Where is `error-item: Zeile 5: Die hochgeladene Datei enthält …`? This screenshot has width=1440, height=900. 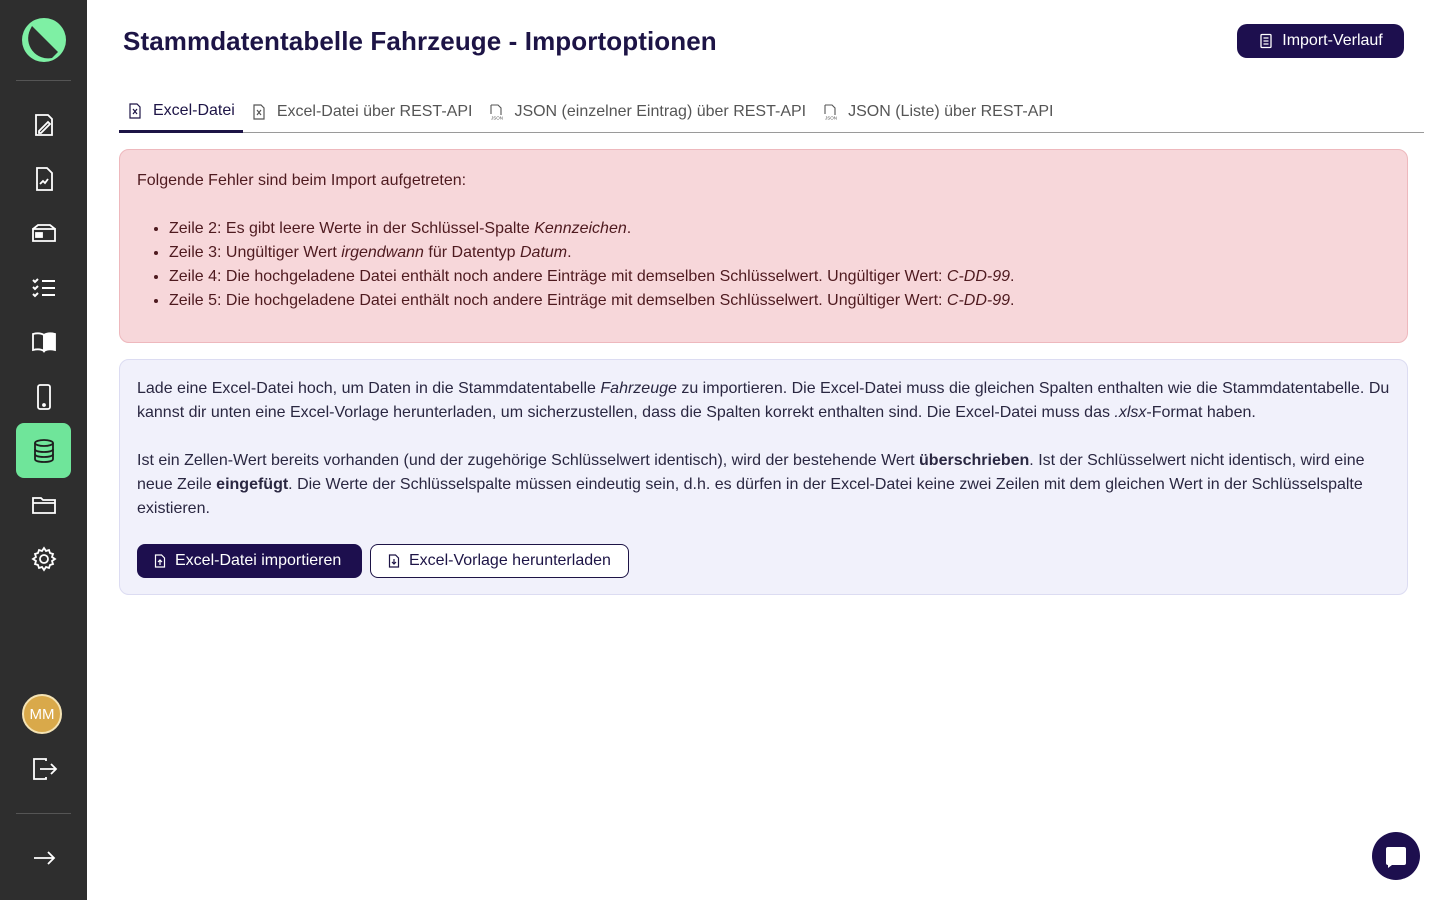 error-item: Zeile 5: Die hochgeladene Datei enthält … is located at coordinates (779, 301).